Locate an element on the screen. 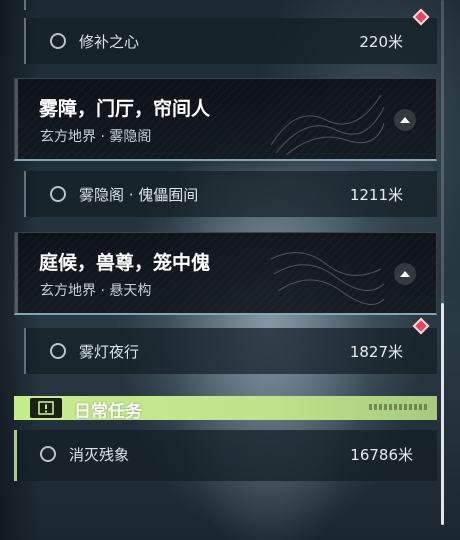  scrollbar-thumb is located at coordinates (442, 414).